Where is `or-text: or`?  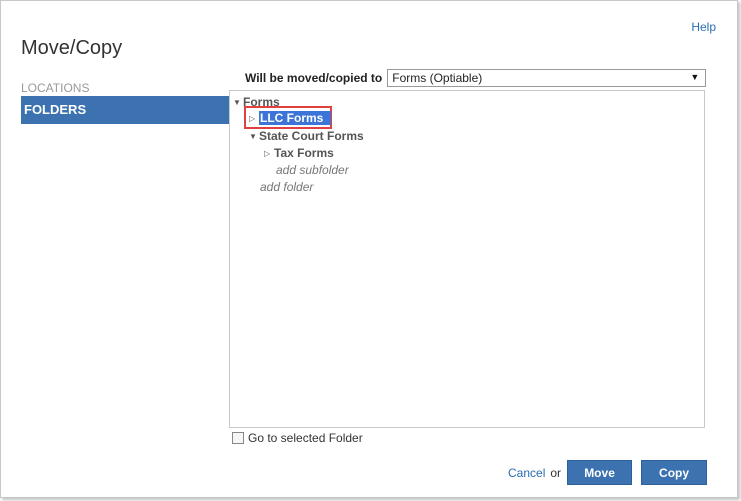
or-text: or is located at coordinates (556, 472).